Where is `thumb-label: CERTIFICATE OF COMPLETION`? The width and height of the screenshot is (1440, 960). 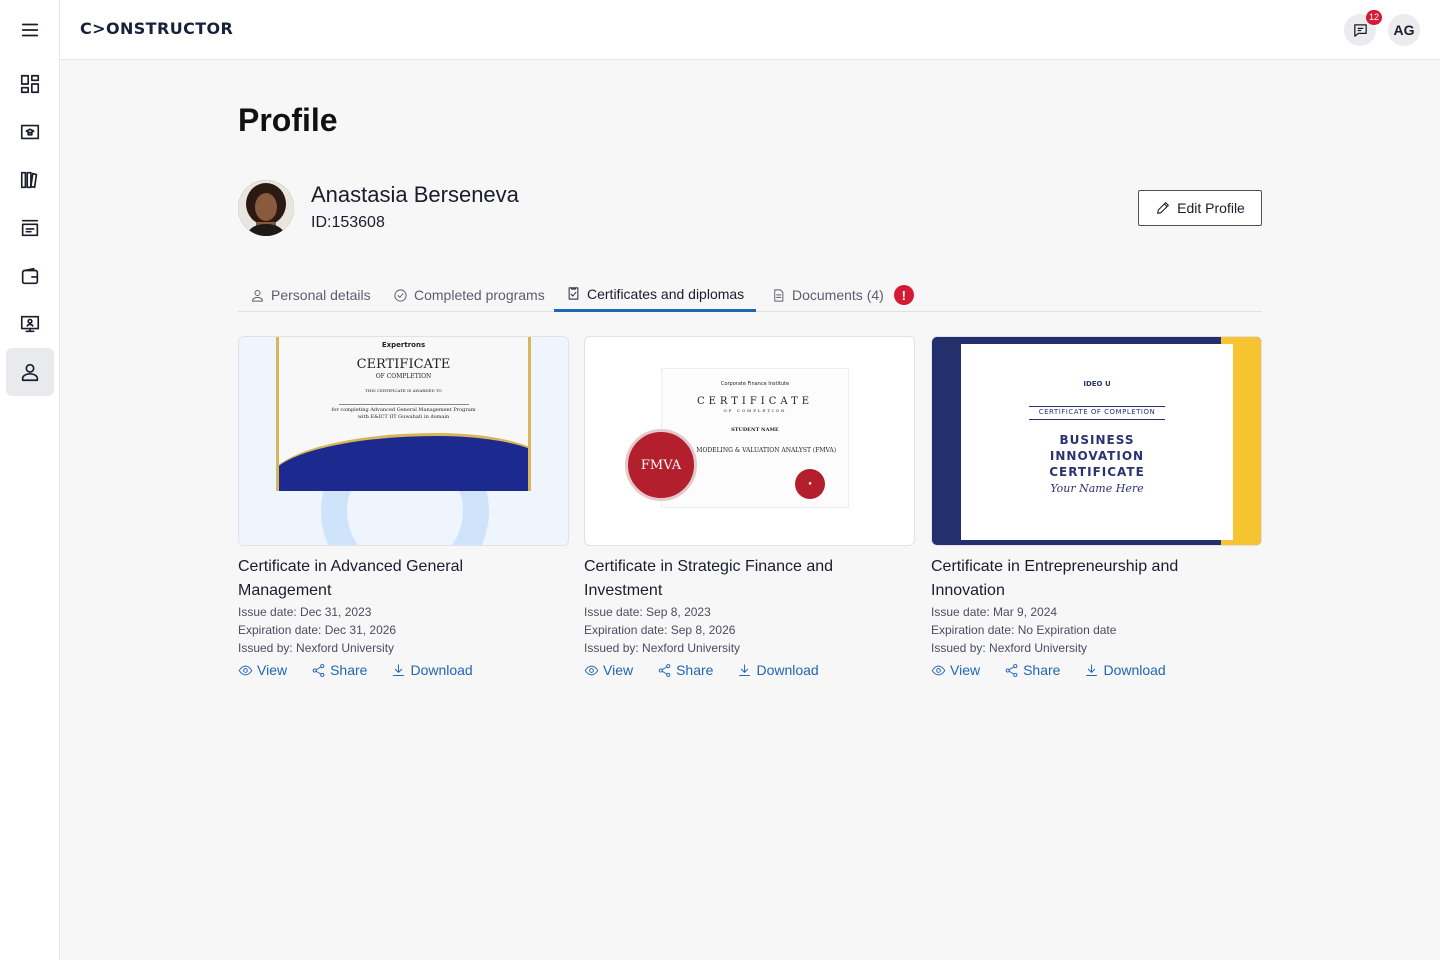 thumb-label: CERTIFICATE OF COMPLETION is located at coordinates (1097, 412).